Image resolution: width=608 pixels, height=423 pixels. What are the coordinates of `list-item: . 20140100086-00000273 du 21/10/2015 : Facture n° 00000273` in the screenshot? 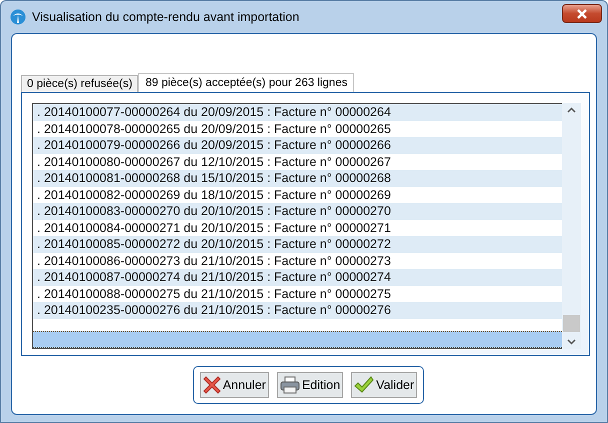 It's located at (297, 260).